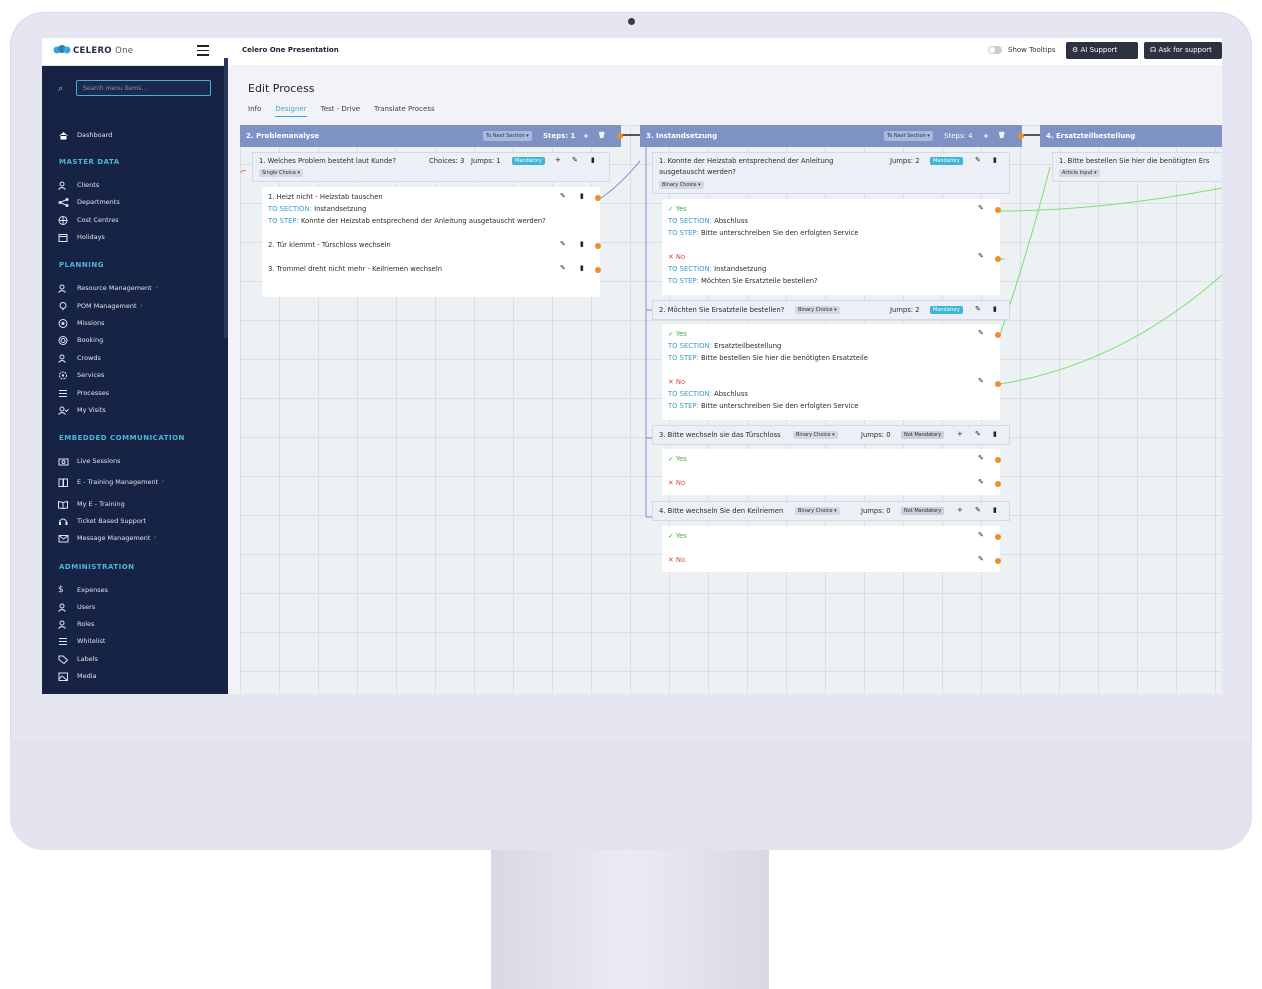 This screenshot has width=1262, height=989. I want to click on sidebar-item-my-e-training: My E - Training, so click(91, 504).